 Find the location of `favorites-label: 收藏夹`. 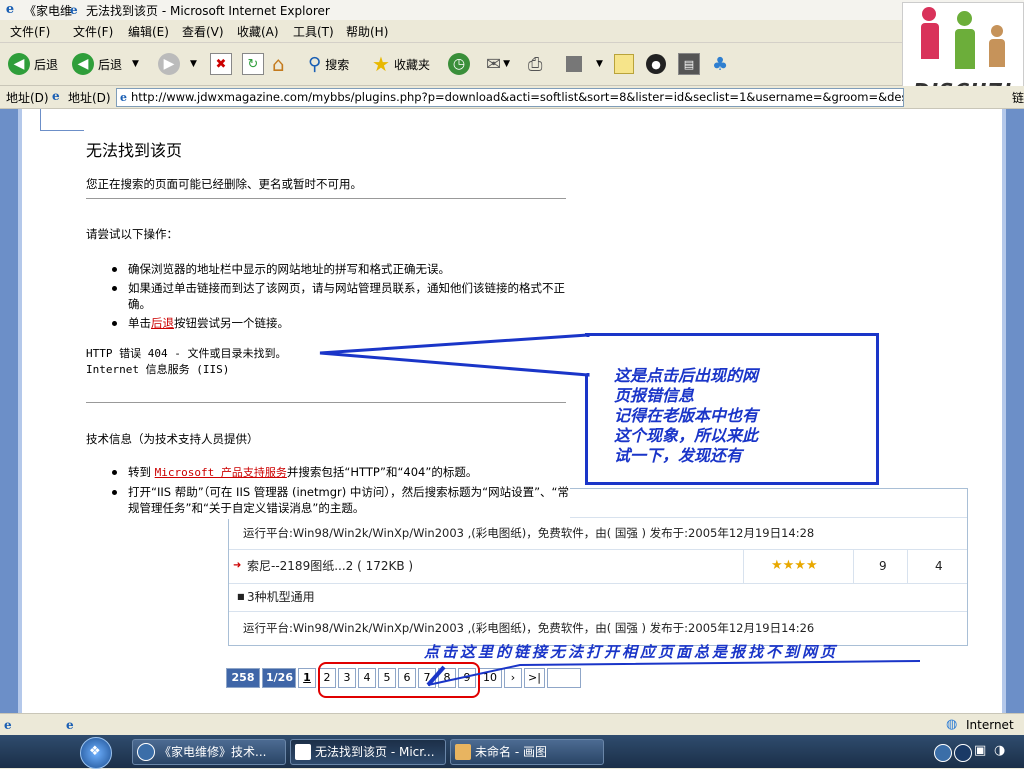

favorites-label: 收藏夹 is located at coordinates (411, 64).